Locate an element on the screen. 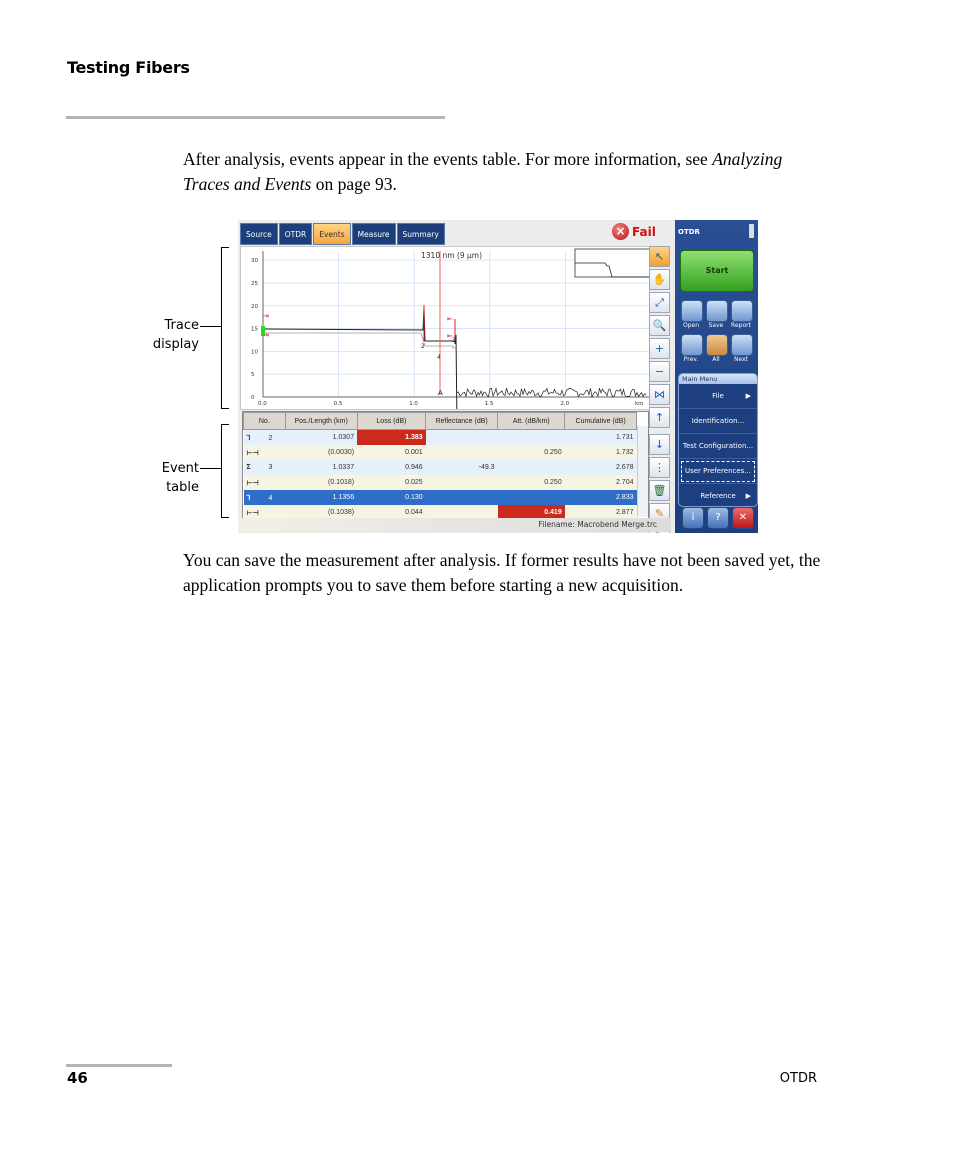 This screenshot has height=1159, width=954. menu-item-reference: Reference ▶ is located at coordinates (718, 496).